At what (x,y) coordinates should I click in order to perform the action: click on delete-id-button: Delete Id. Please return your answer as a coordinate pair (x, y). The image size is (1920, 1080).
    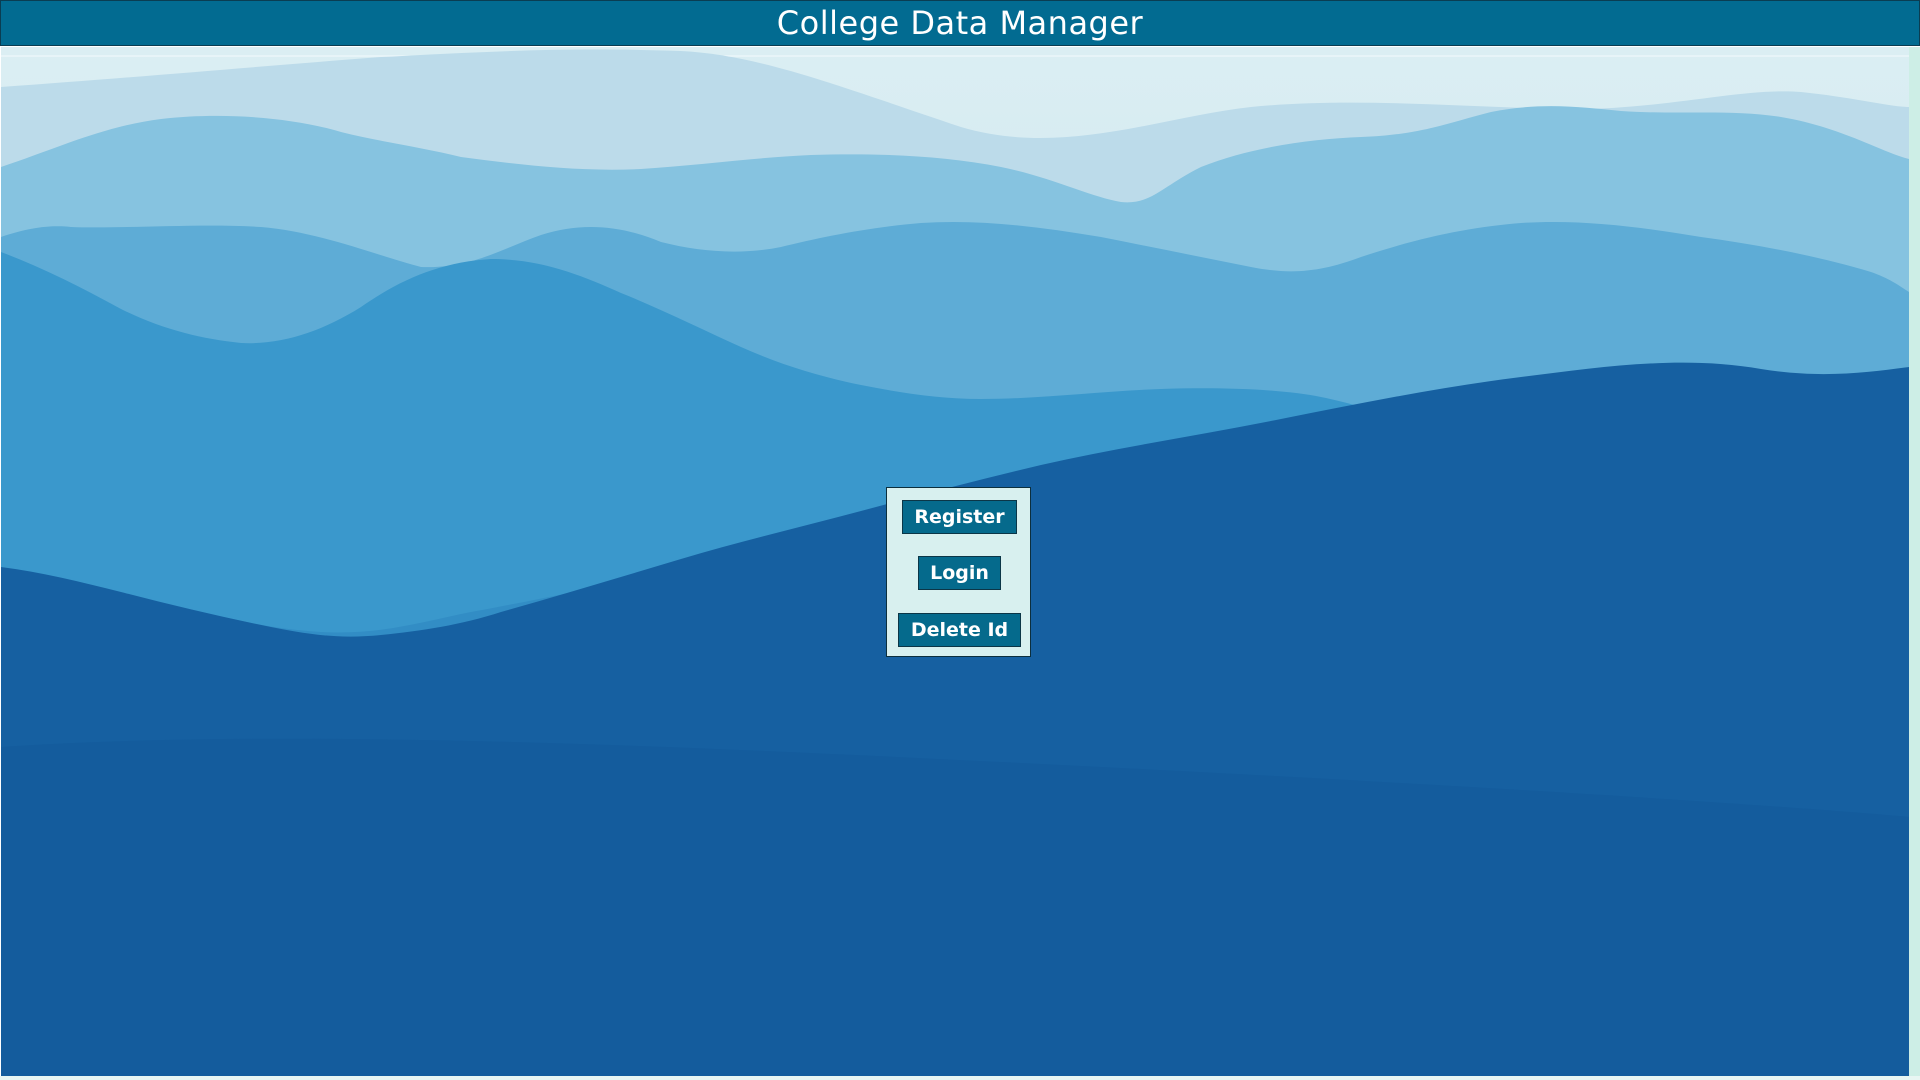
    Looking at the image, I should click on (959, 630).